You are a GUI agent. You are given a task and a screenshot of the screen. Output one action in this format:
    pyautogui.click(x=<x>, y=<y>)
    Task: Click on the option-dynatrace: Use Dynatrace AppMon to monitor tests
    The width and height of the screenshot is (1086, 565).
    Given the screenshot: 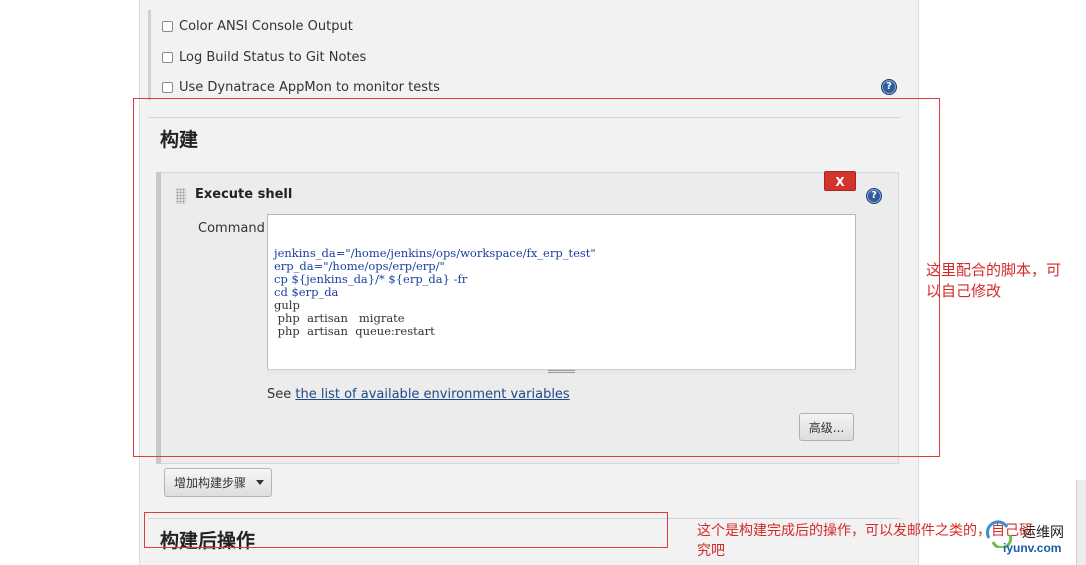 What is the action you would take?
    pyautogui.click(x=301, y=87)
    